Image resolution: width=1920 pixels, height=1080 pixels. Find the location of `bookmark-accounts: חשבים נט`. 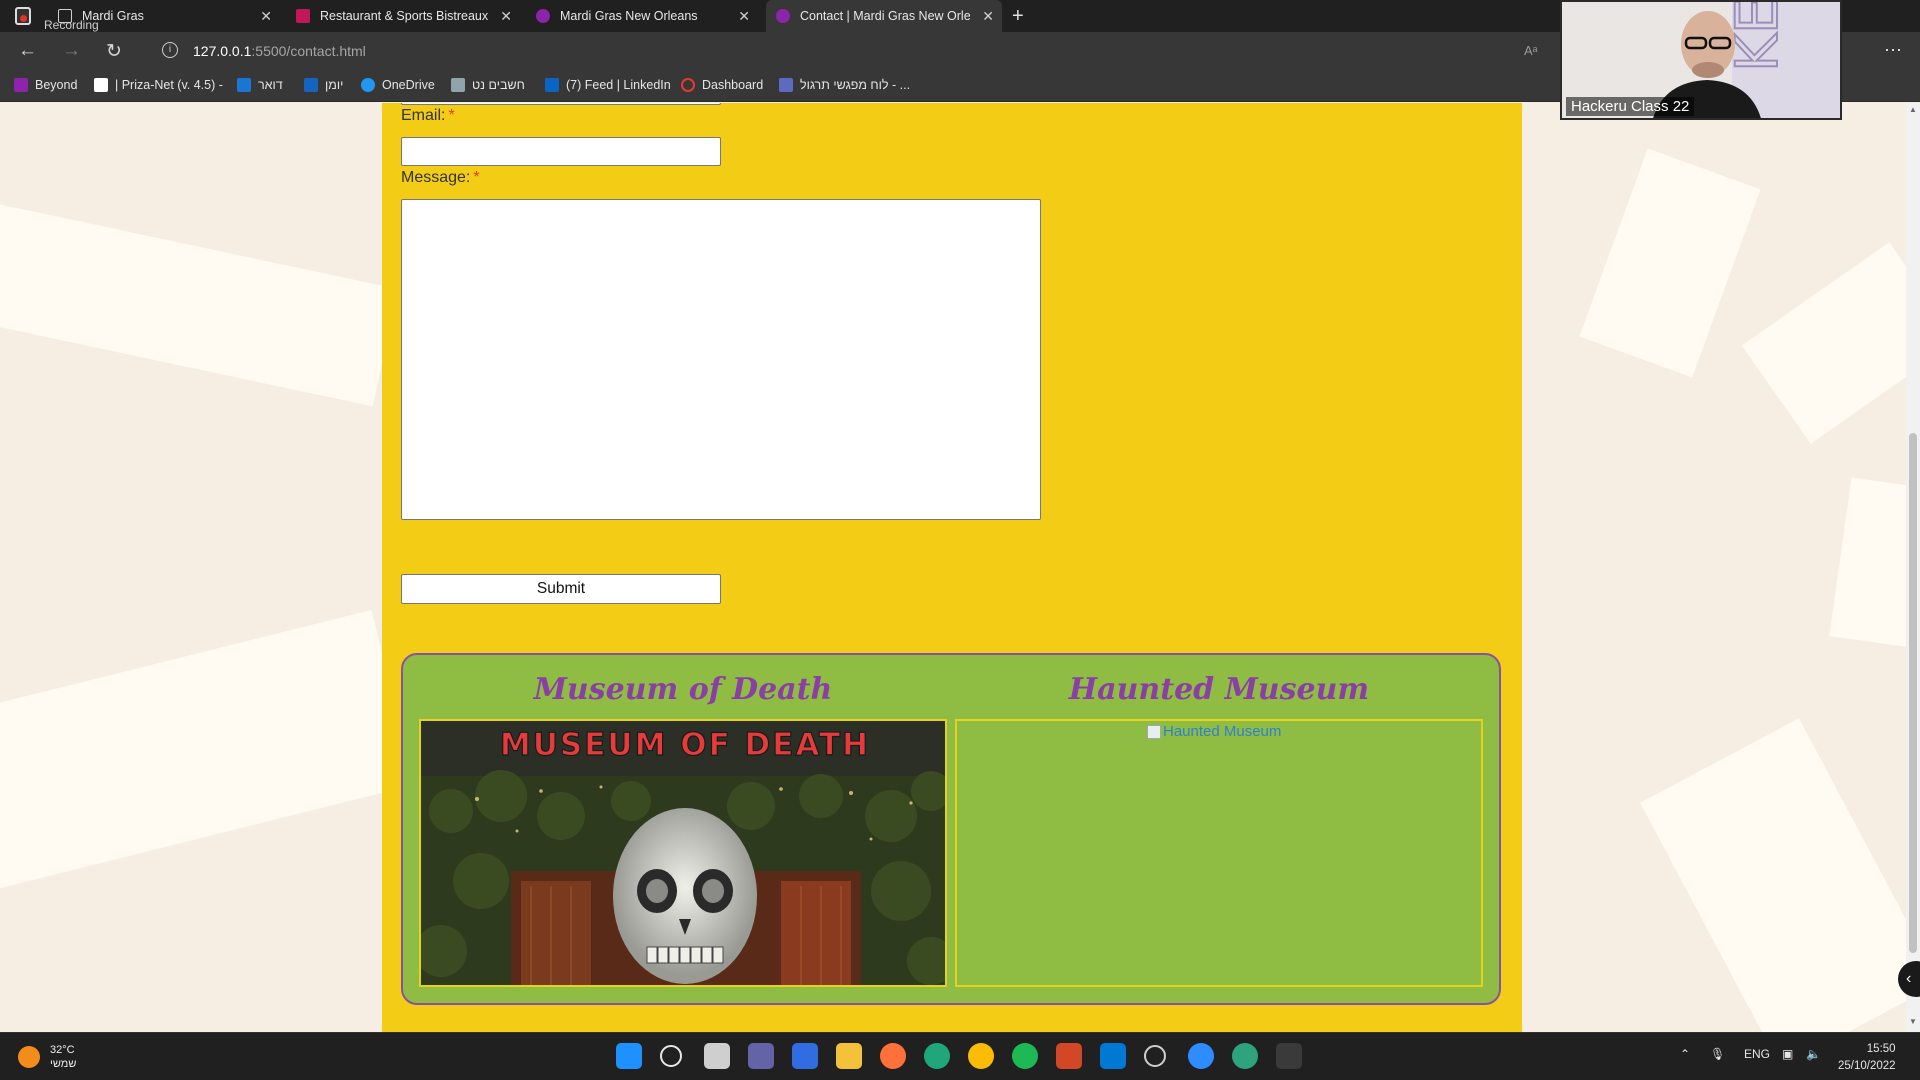

bookmark-accounts: חשבים נט is located at coordinates (488, 85).